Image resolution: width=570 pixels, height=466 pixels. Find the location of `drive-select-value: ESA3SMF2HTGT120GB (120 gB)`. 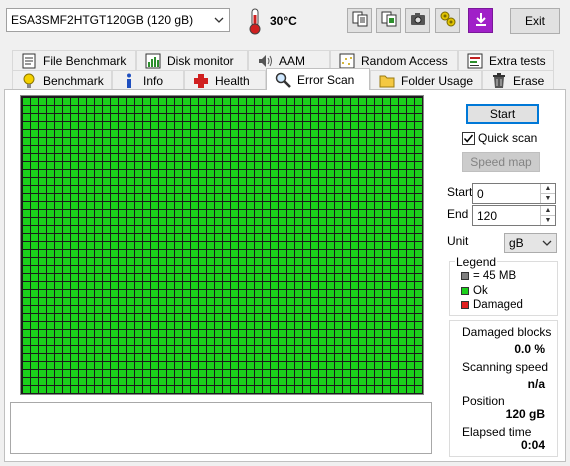

drive-select-value: ESA3SMF2HTGT120GB (120 gB) is located at coordinates (102, 20).